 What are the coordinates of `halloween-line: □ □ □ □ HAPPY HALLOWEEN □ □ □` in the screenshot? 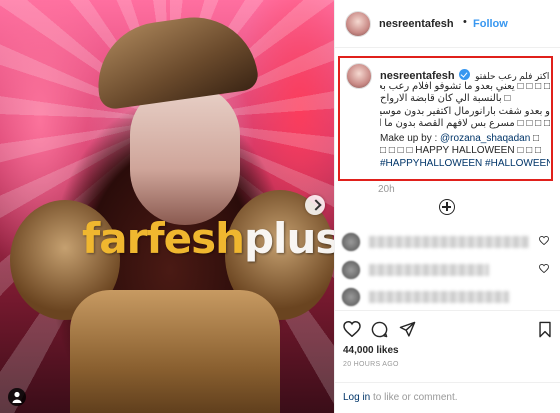 It's located at (461, 150).